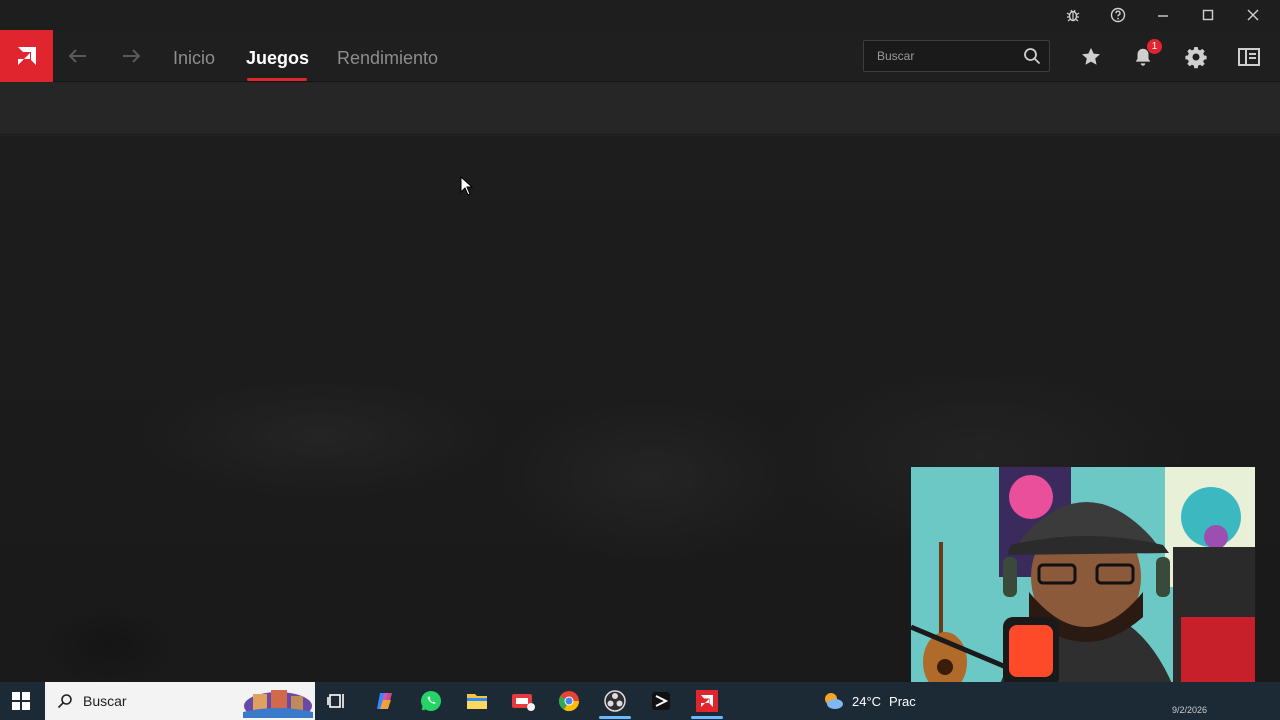 Image resolution: width=1280 pixels, height=720 pixels. I want to click on tab-rendimiento: Rendimiento, so click(387, 58).